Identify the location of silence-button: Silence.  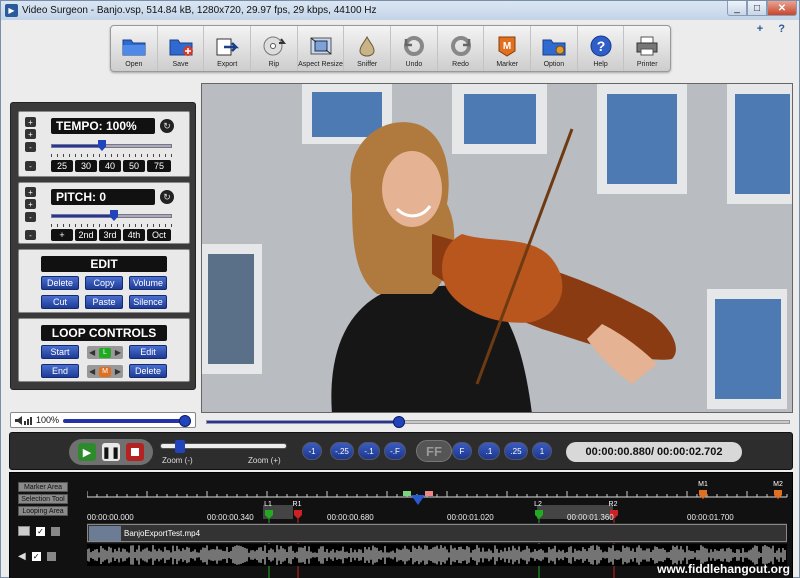
(148, 302).